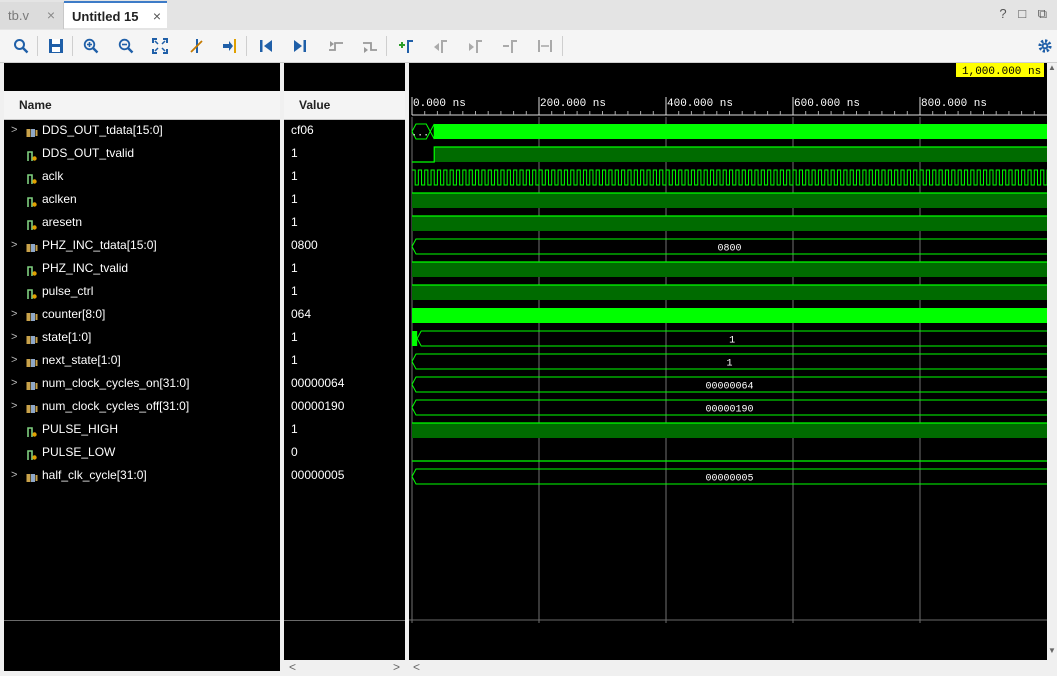 The image size is (1057, 676). What do you see at coordinates (1052, 67) in the screenshot?
I see `scroll-up-icon: ▲` at bounding box center [1052, 67].